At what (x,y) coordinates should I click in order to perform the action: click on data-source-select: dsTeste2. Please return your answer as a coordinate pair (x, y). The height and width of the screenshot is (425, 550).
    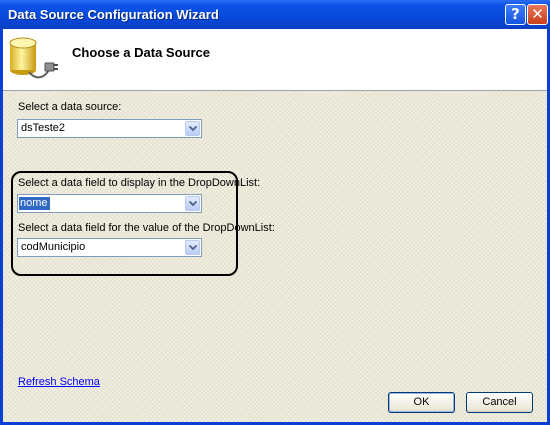
    Looking at the image, I should click on (109, 128).